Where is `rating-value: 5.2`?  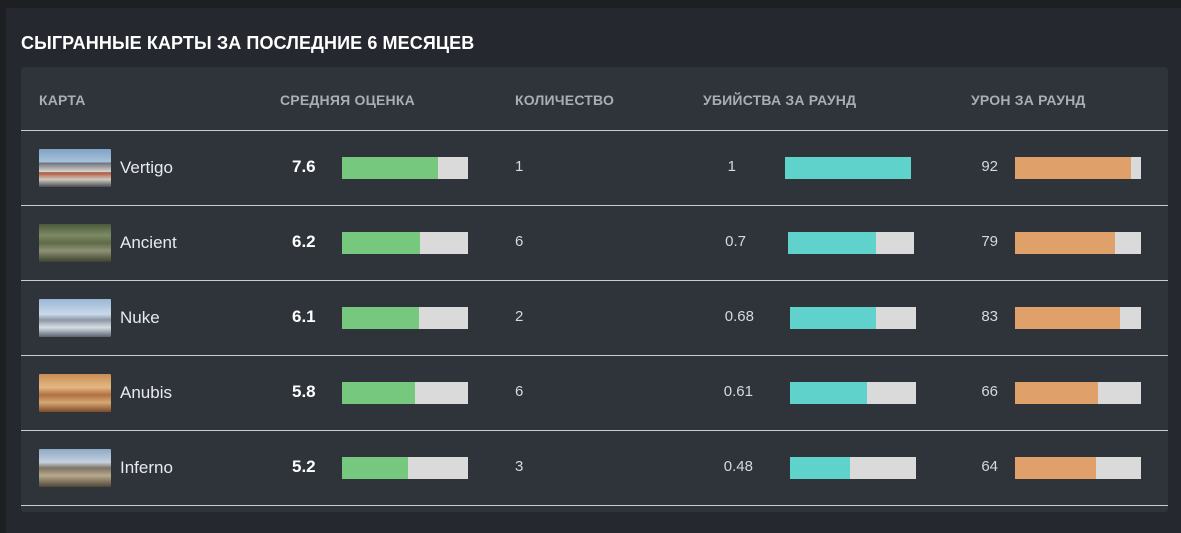
rating-value: 5.2 is located at coordinates (304, 466).